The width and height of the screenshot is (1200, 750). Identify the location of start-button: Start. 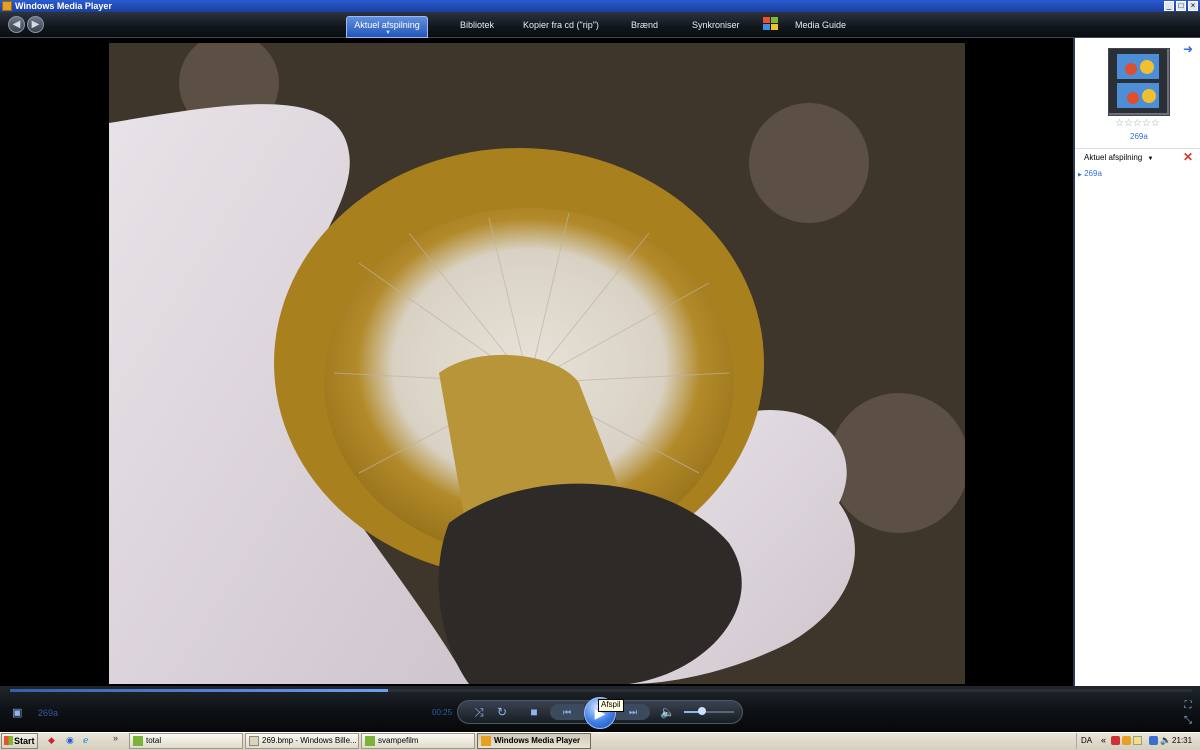
(19, 741).